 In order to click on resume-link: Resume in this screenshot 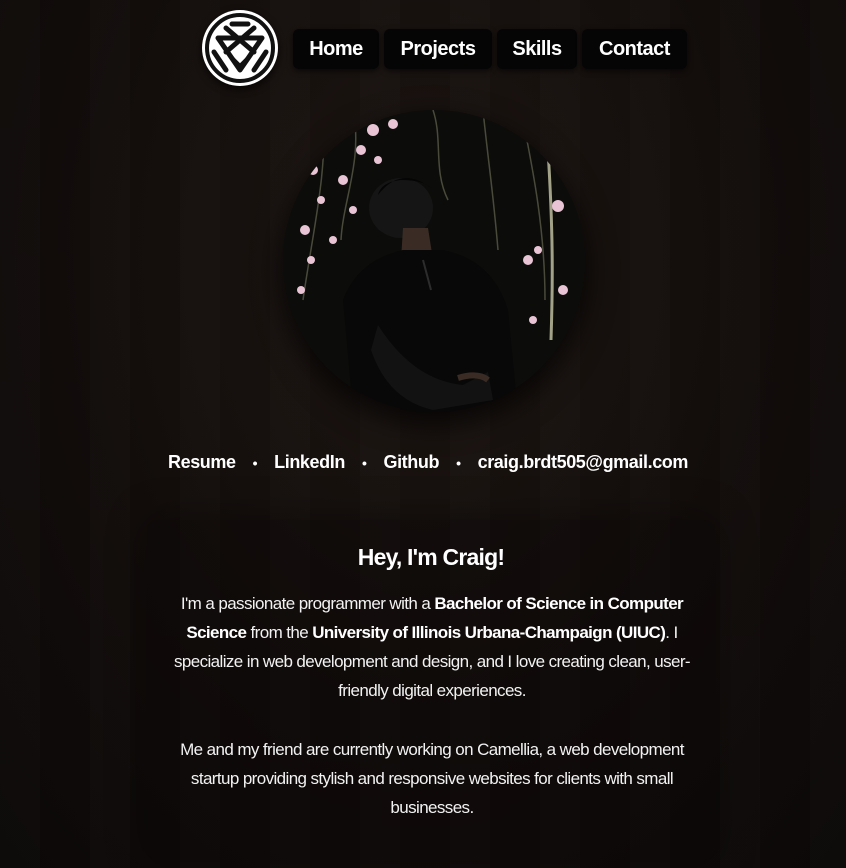, I will do `click(202, 462)`.